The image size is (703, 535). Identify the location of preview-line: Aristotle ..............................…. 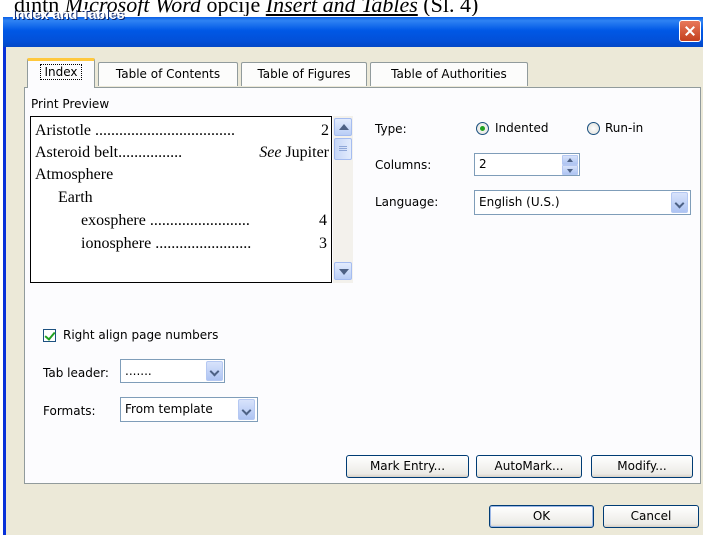
(182, 131).